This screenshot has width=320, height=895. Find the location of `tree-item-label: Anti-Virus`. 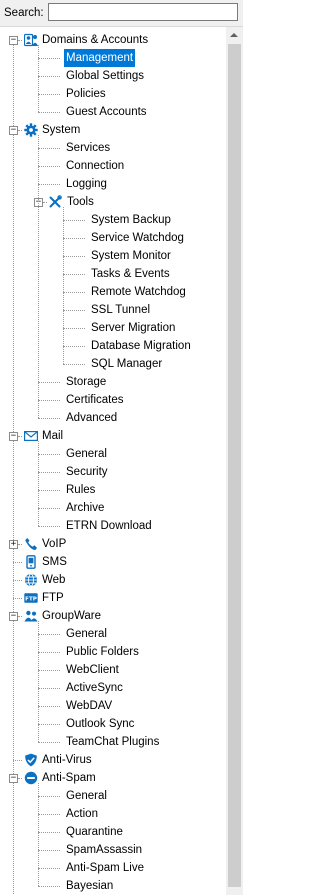

tree-item-label: Anti-Virus is located at coordinates (67, 760).